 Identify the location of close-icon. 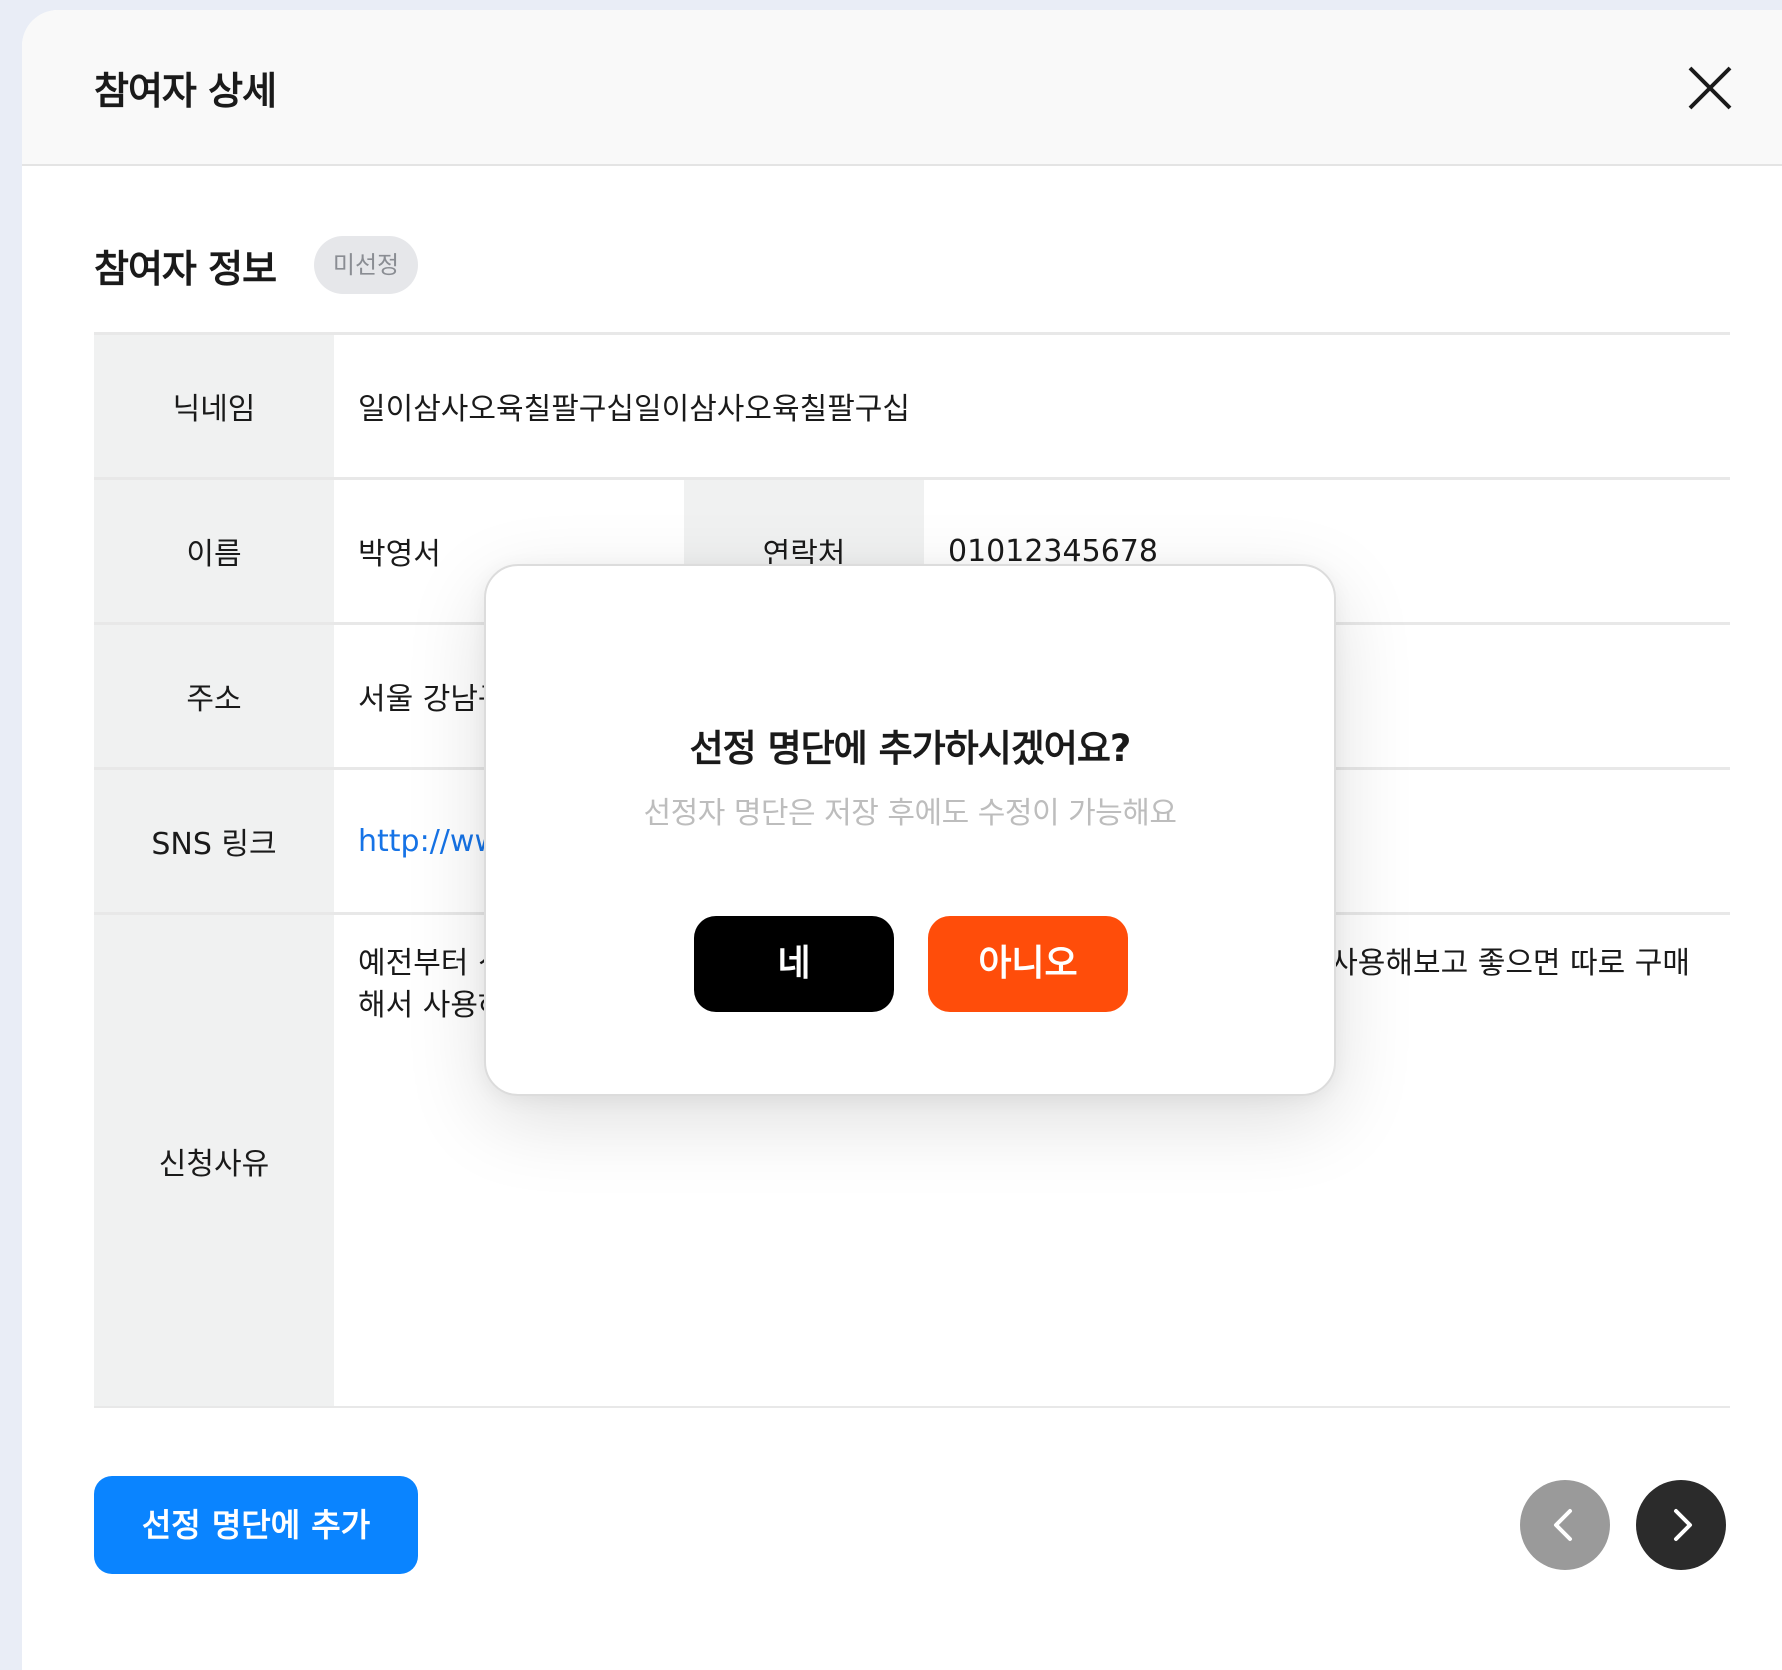
(1710, 88).